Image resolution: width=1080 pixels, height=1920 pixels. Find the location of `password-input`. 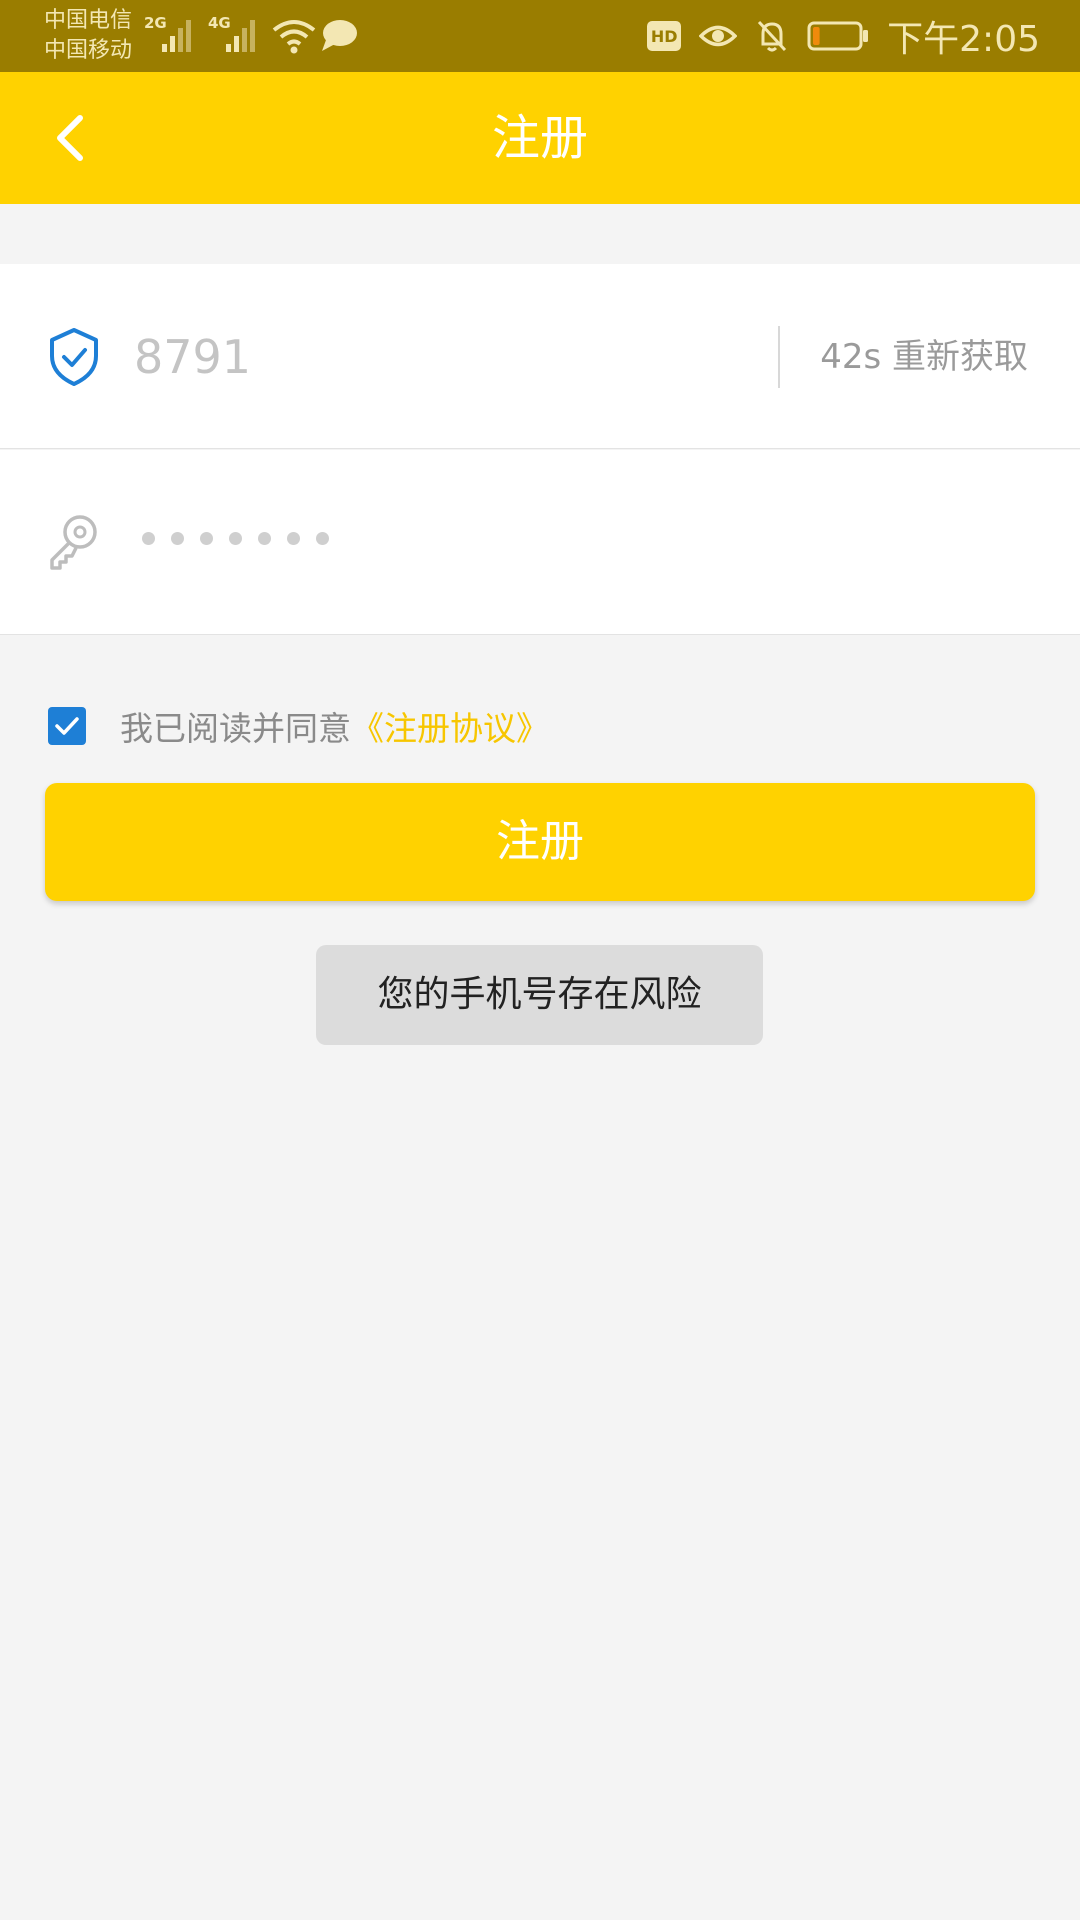

password-input is located at coordinates (235, 538).